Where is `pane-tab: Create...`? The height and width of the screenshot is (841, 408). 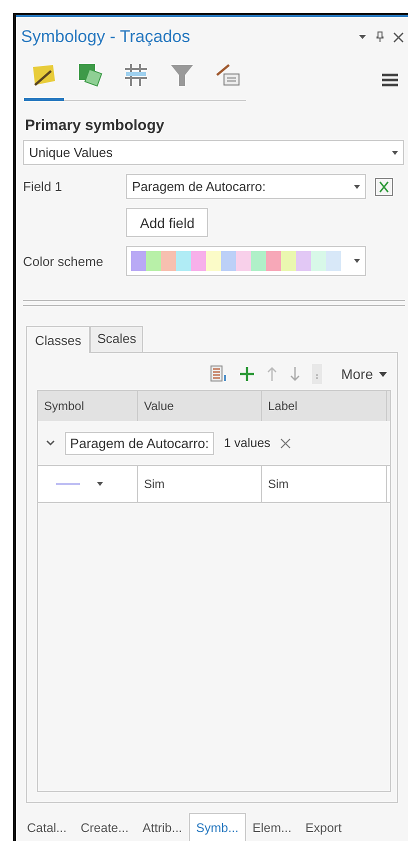
pane-tab: Create... is located at coordinates (105, 827).